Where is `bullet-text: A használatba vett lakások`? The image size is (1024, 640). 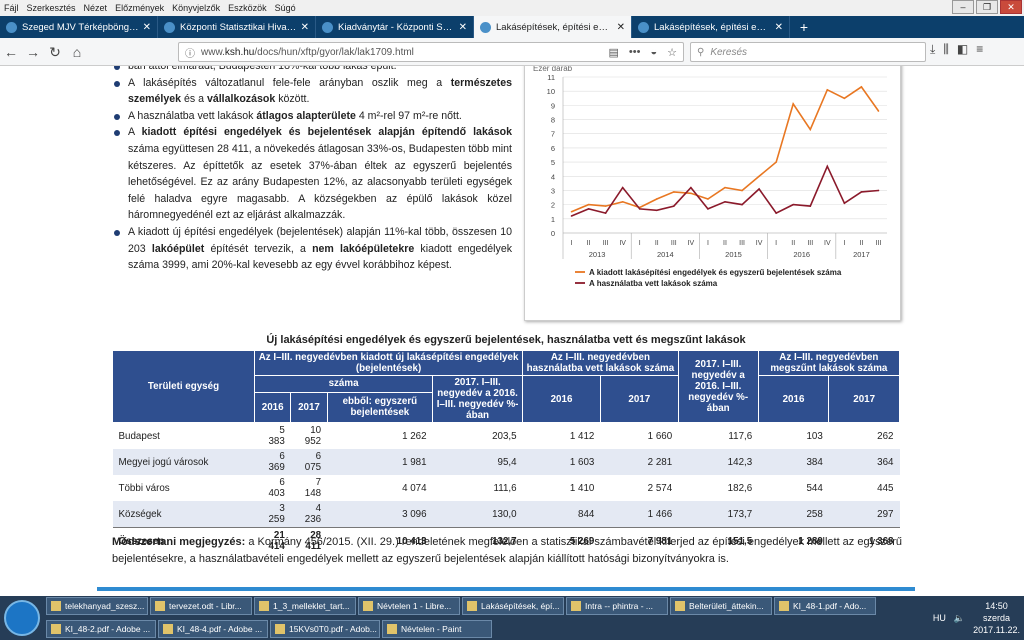
bullet-text: A használatba vett lakások is located at coordinates (192, 115).